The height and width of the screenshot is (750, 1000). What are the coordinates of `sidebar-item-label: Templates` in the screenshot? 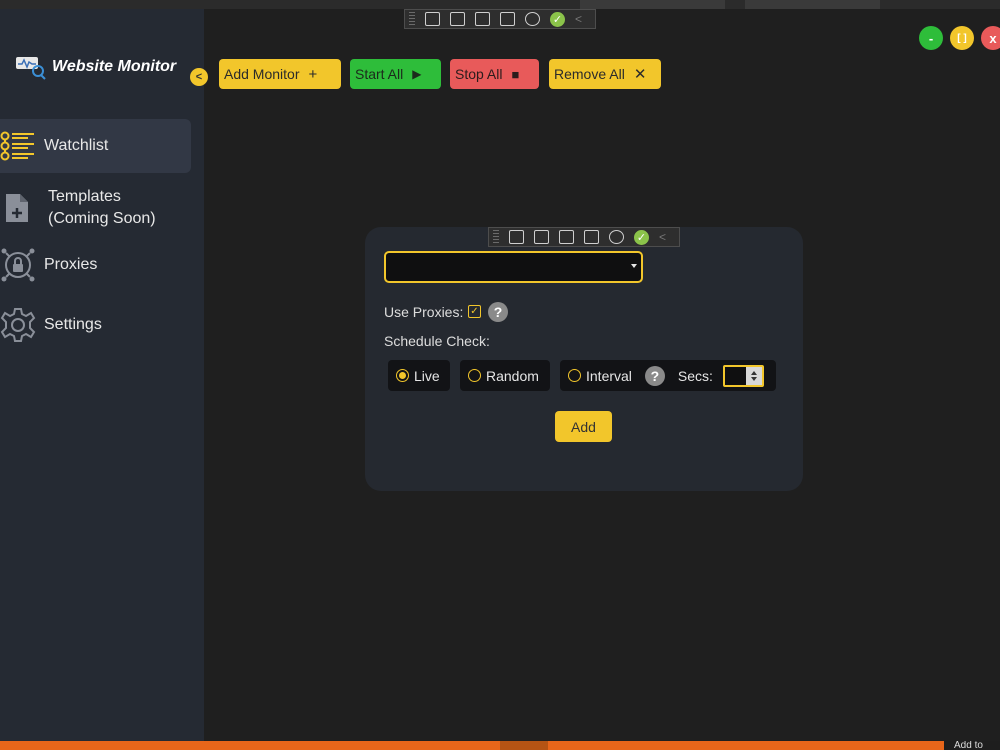 It's located at (84, 196).